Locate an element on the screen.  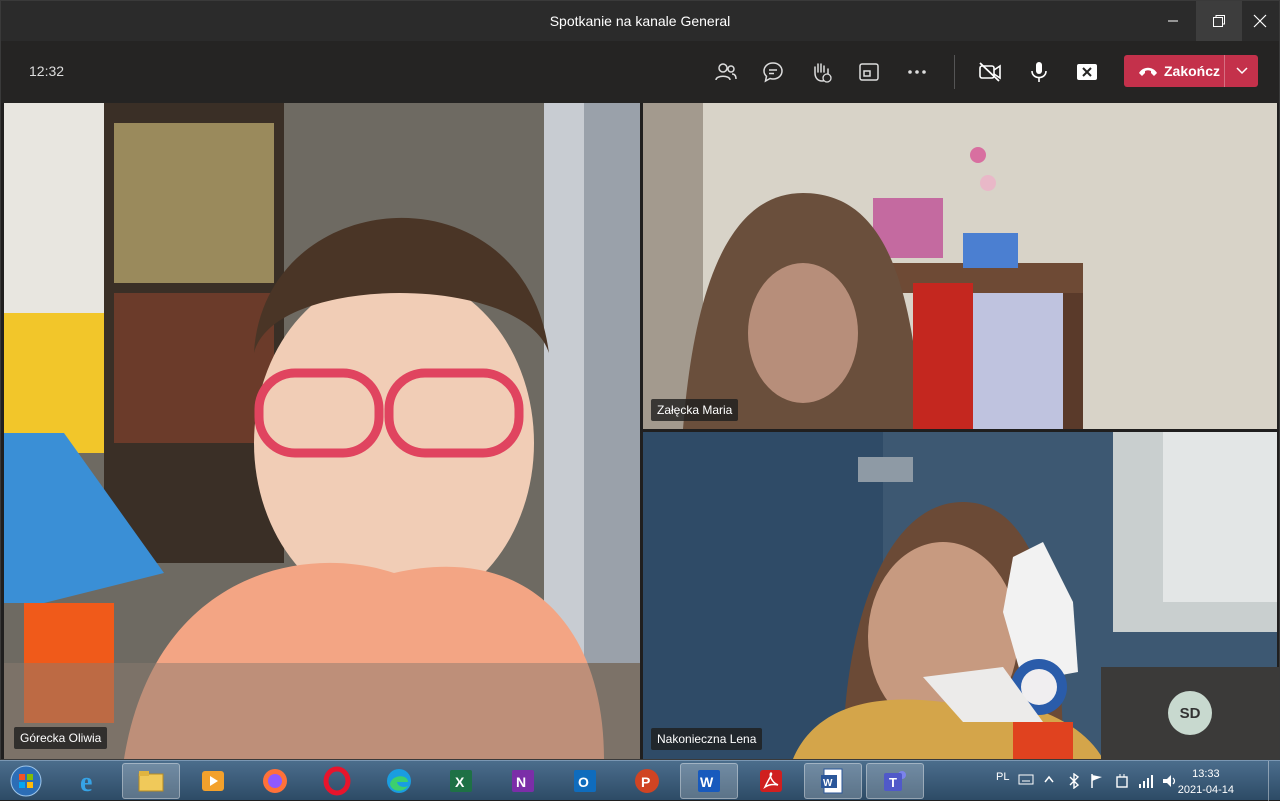
word-document-icon: W is located at coordinates (832, 781).